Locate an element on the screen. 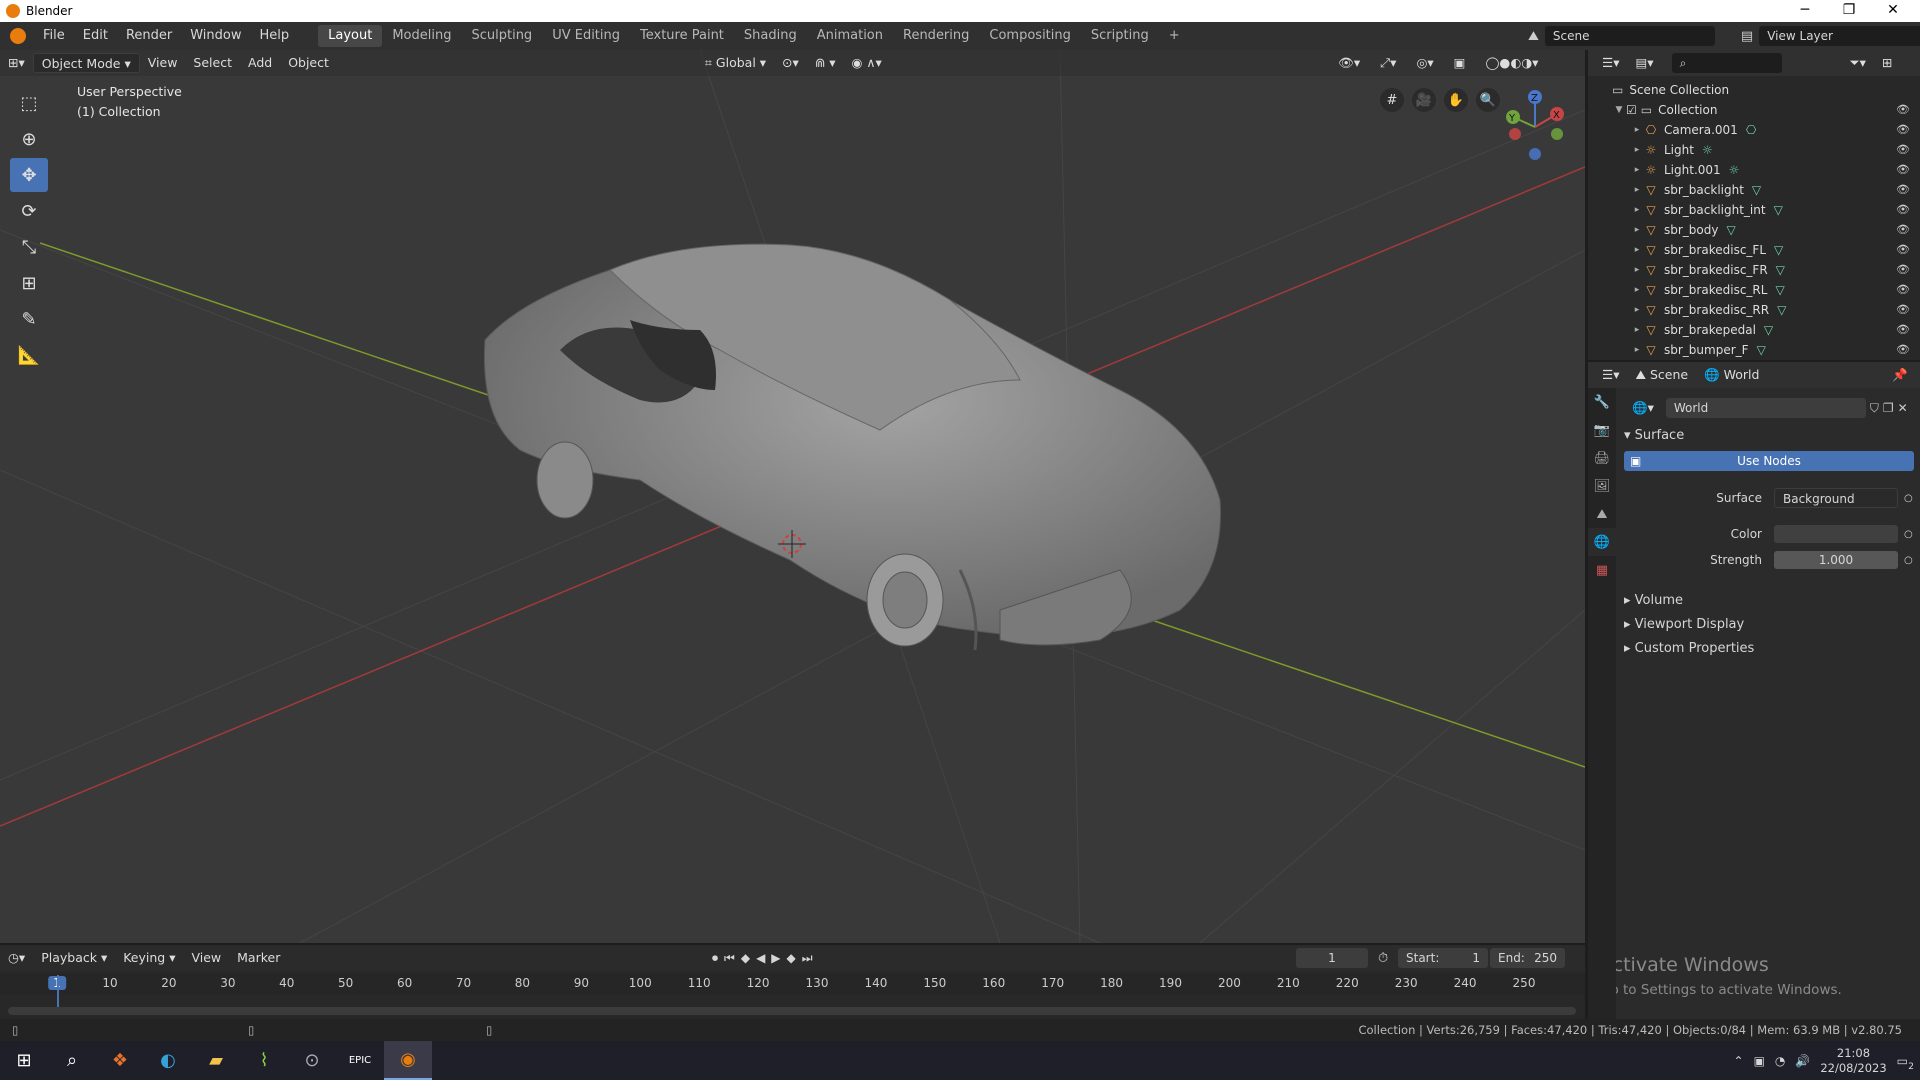  surface-panel-header: ▾ Surface is located at coordinates (1769, 435).